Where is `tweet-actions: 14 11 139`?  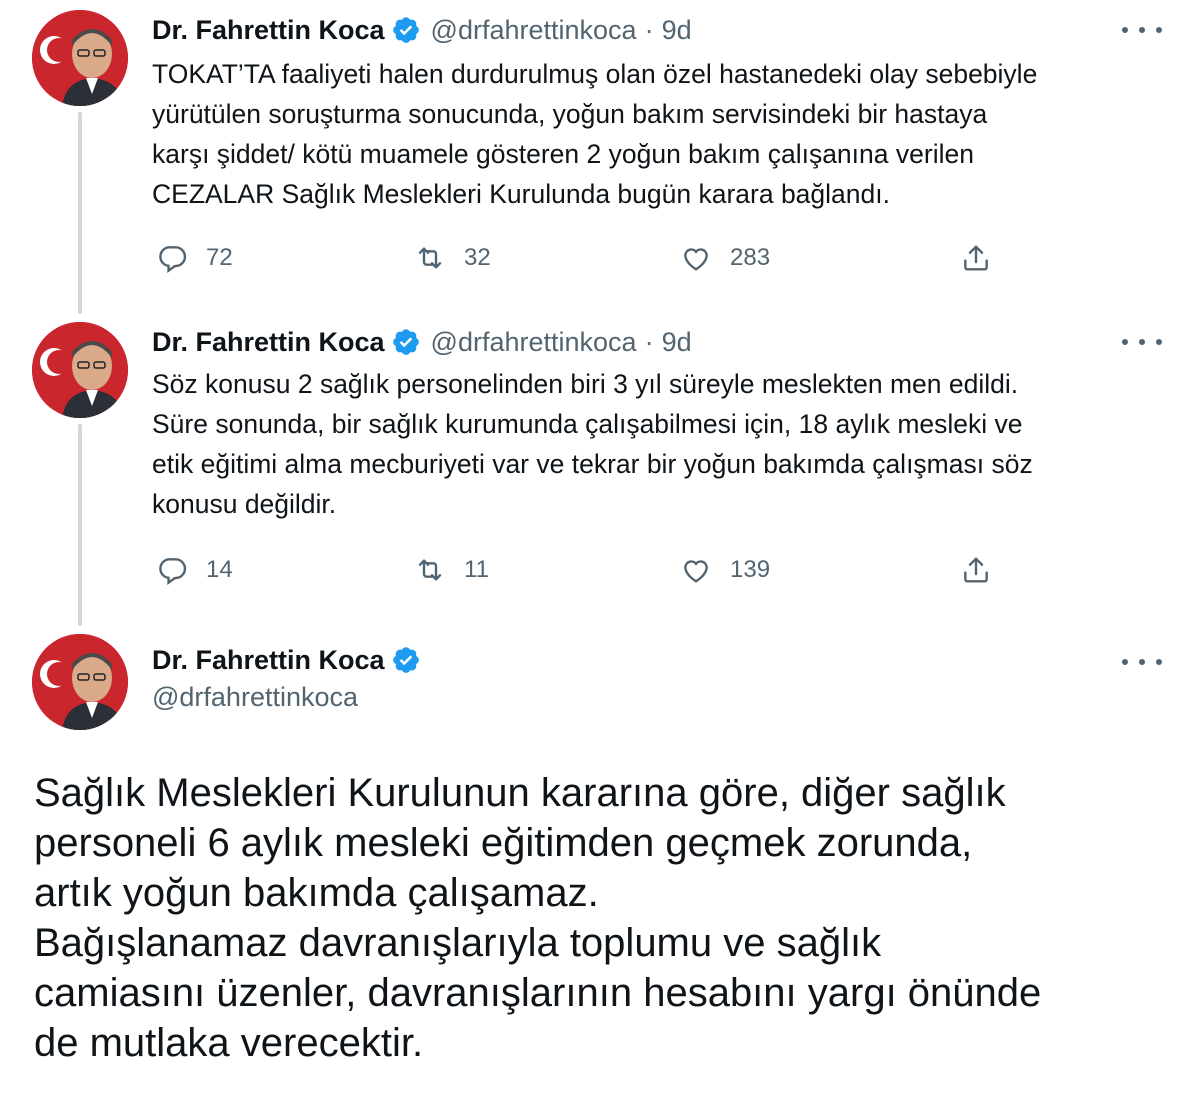 tweet-actions: 14 11 139 is located at coordinates (582, 570).